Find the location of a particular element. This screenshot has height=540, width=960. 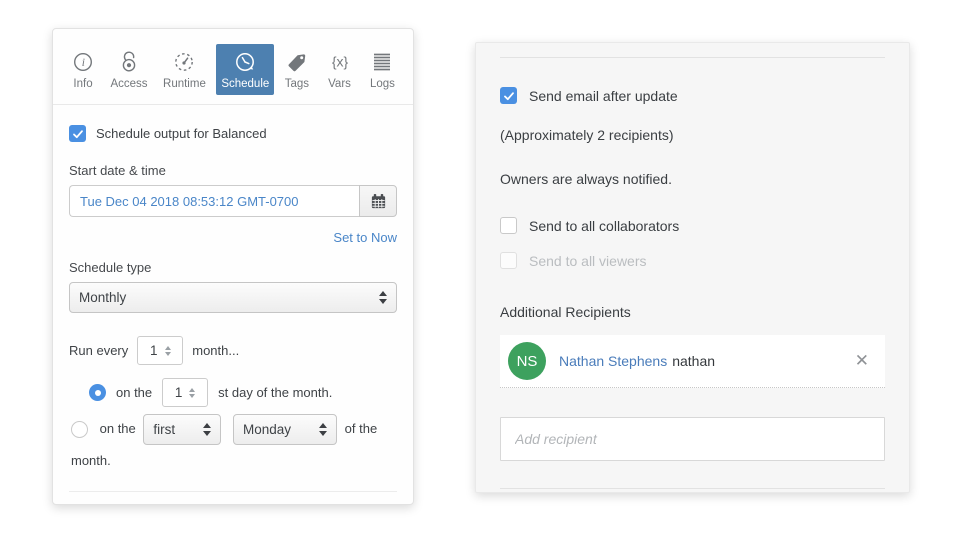

recipient-username: nathan is located at coordinates (694, 361).